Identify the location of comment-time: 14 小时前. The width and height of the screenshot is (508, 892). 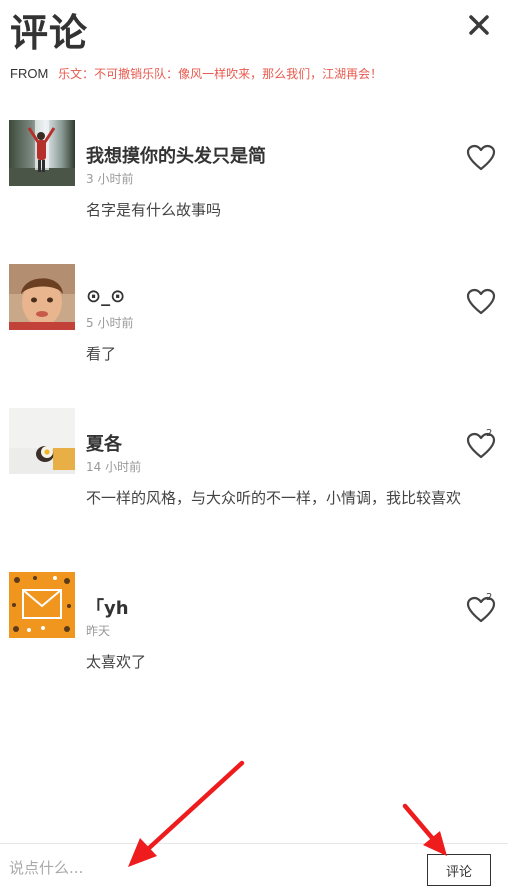
(114, 467).